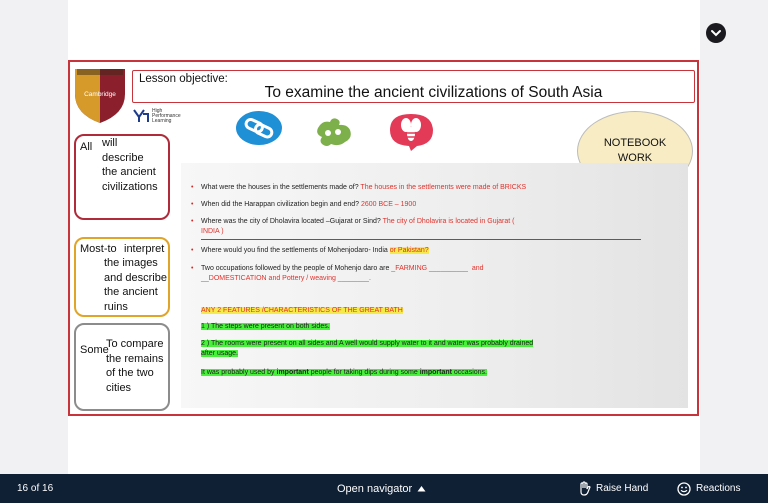 The image size is (768, 503). What do you see at coordinates (135, 358) in the screenshot?
I see `level-line: the remains` at bounding box center [135, 358].